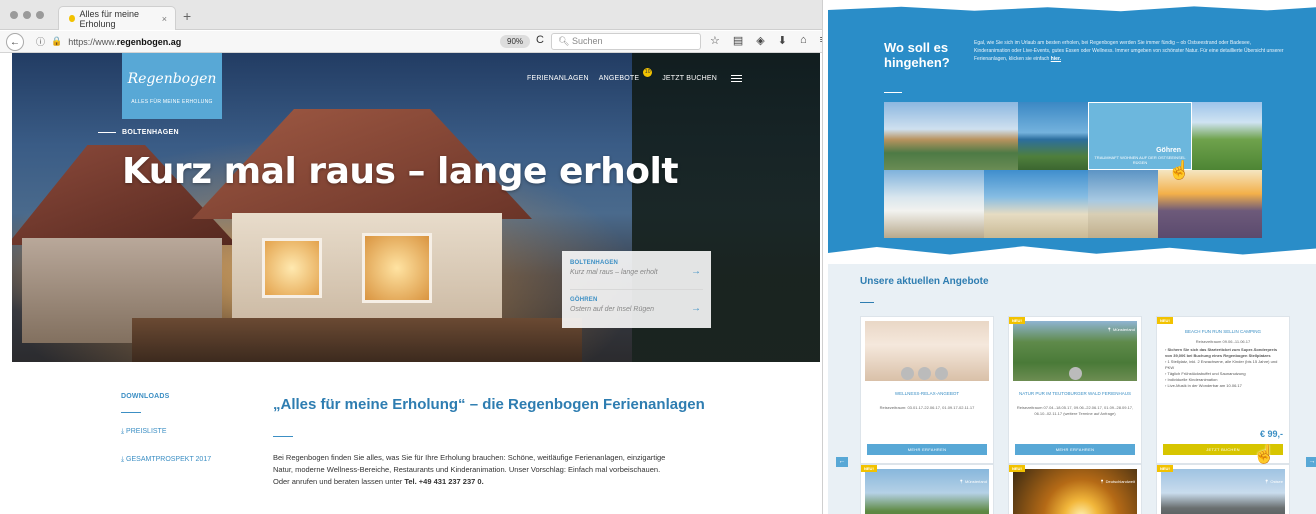 This screenshot has height=514, width=1316. What do you see at coordinates (144, 432) in the screenshot?
I see `download-preisliste-link: ⤓ PREISLISTE` at bounding box center [144, 432].